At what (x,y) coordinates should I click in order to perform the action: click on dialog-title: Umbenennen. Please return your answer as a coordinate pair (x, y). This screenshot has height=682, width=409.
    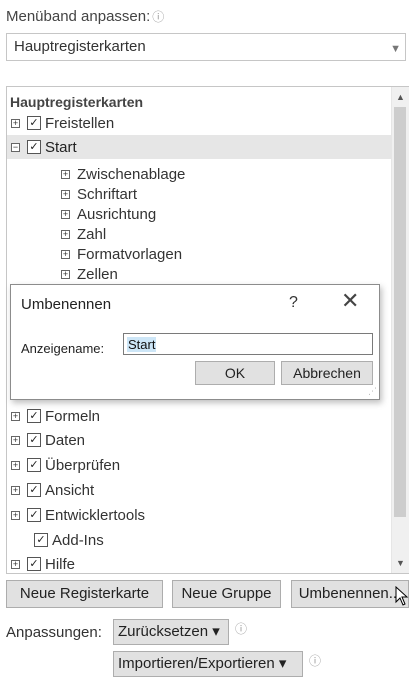
    Looking at the image, I should click on (66, 304).